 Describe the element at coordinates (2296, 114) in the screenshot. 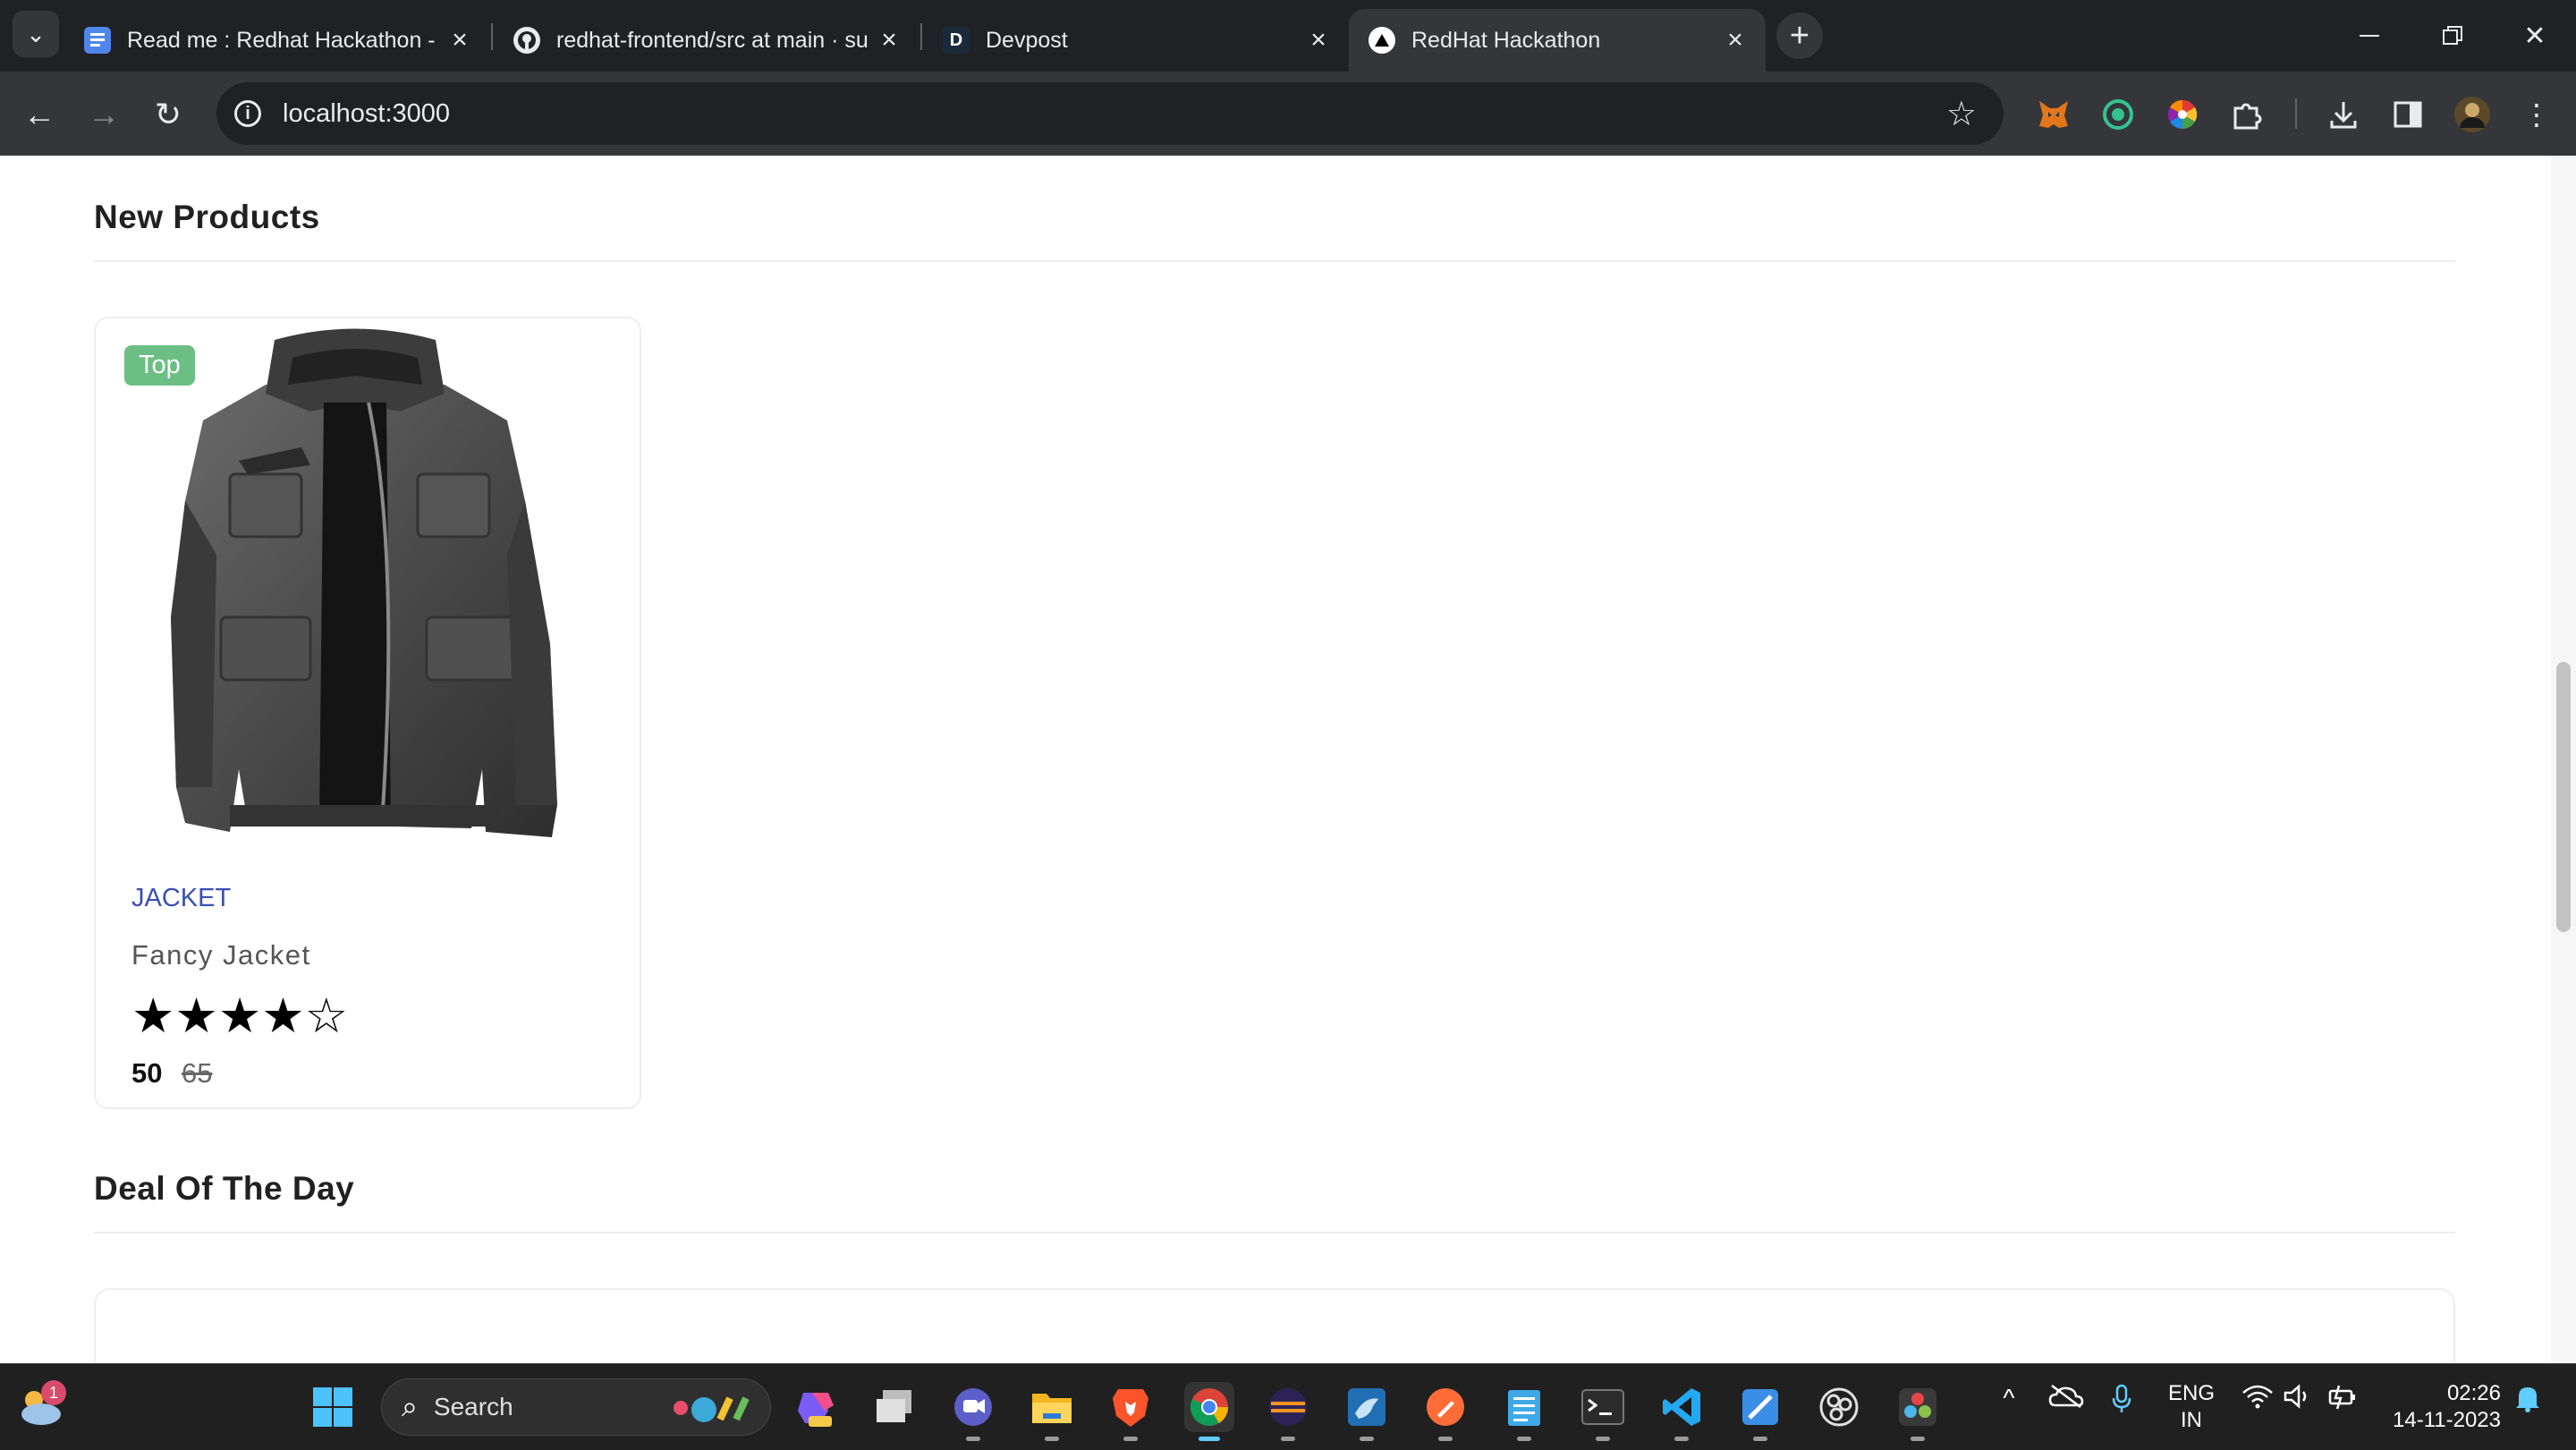

I see `toolbar-divider` at that location.